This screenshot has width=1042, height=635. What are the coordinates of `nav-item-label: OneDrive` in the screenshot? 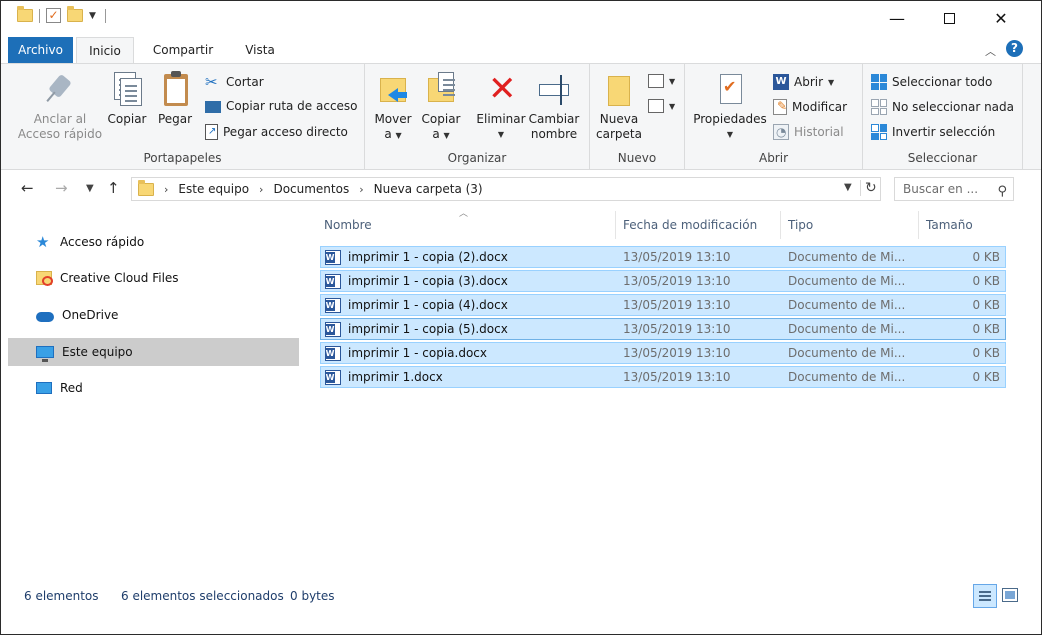 It's located at (90, 315).